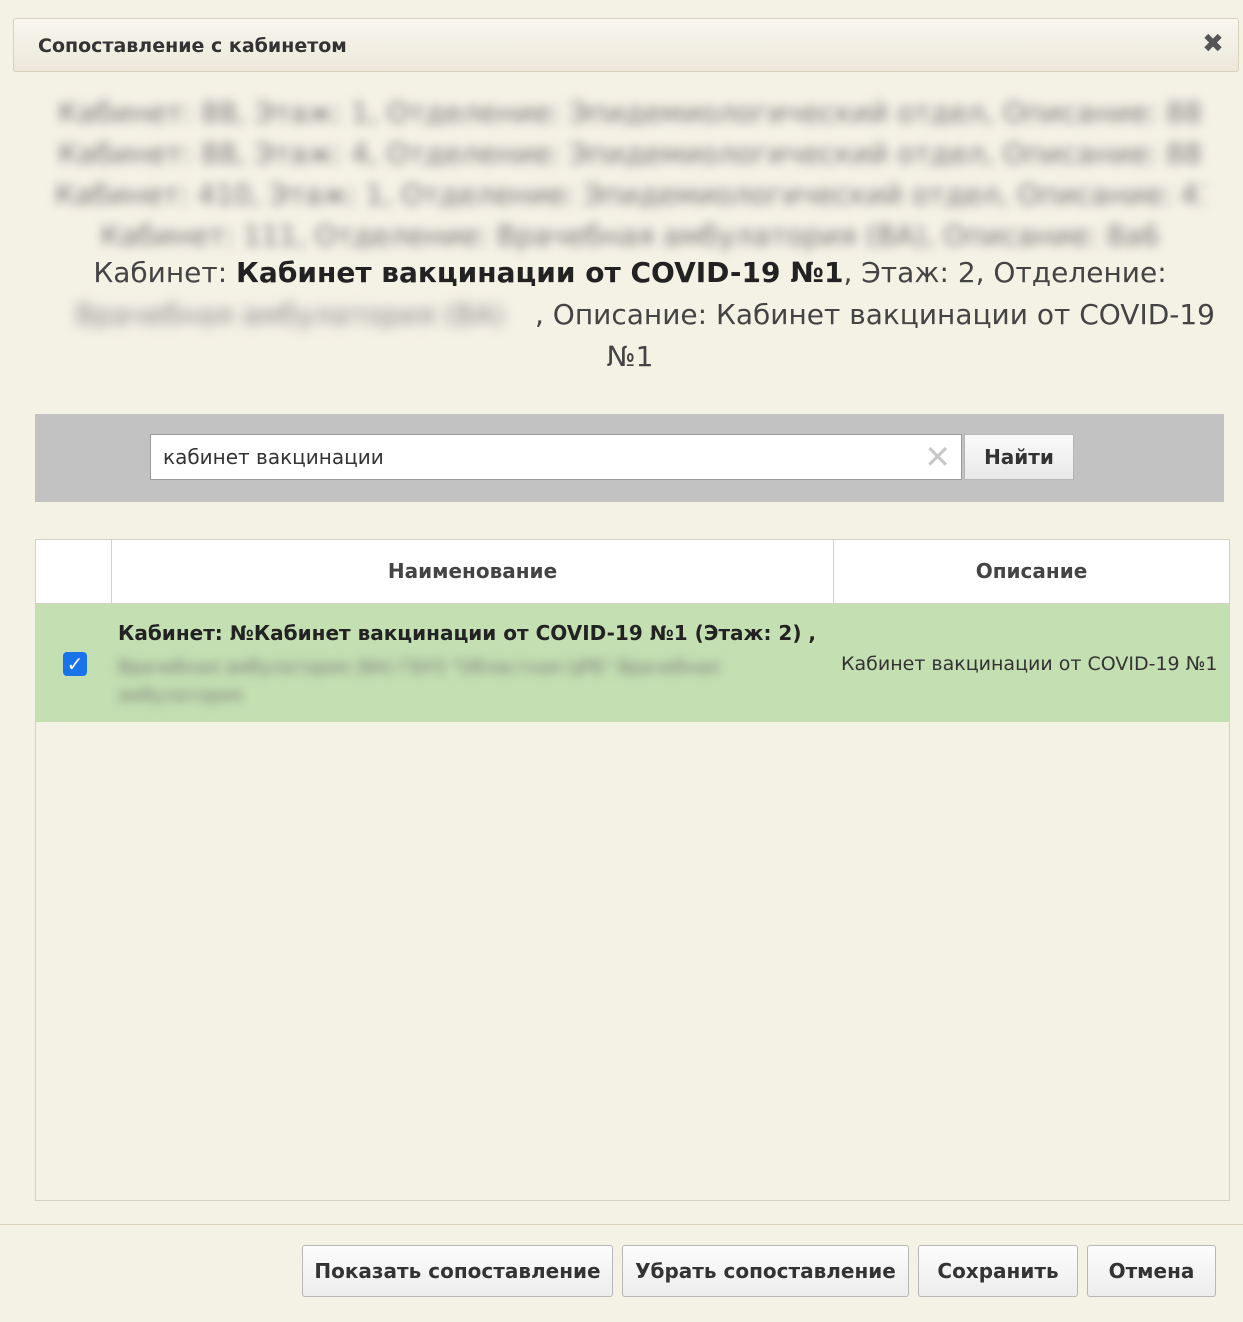 Image resolution: width=1243 pixels, height=1322 pixels. What do you see at coordinates (192, 46) in the screenshot?
I see `dialog-title: Сопоставление с кабинетом` at bounding box center [192, 46].